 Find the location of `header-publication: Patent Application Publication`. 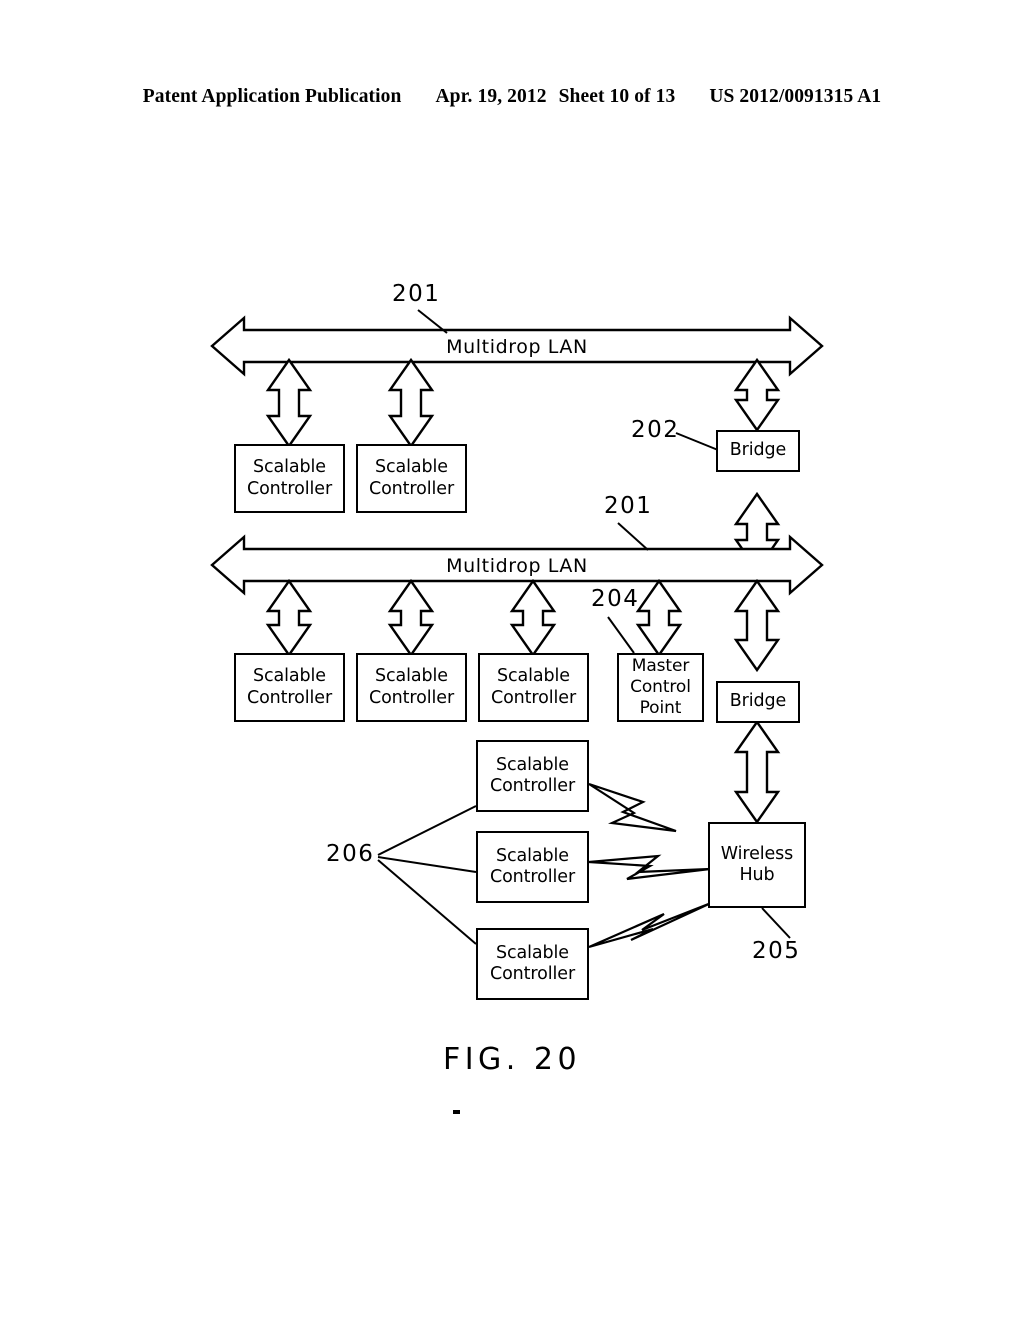

header-publication: Patent Application Publication is located at coordinates (272, 96).